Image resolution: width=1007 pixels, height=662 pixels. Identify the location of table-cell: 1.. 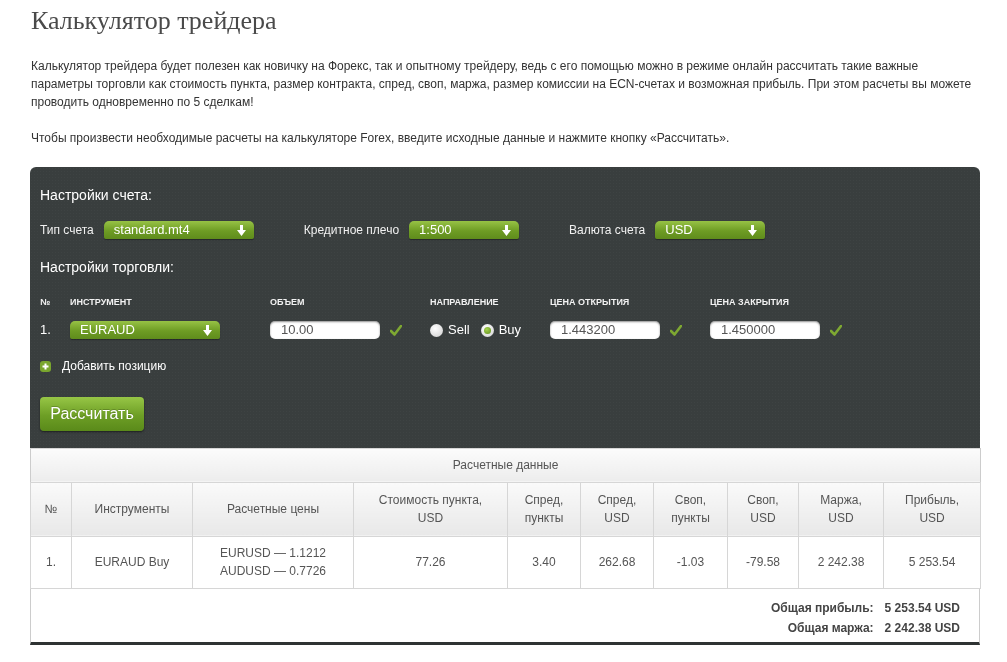
(51, 562).